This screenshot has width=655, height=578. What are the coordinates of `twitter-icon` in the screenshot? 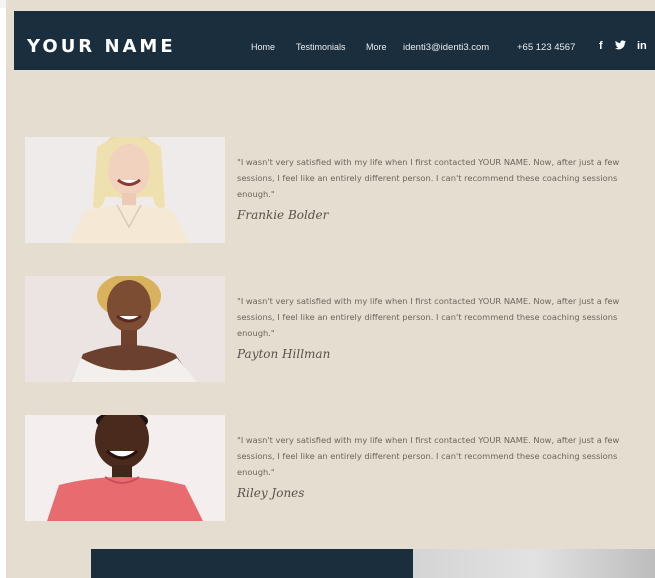 It's located at (620, 46).